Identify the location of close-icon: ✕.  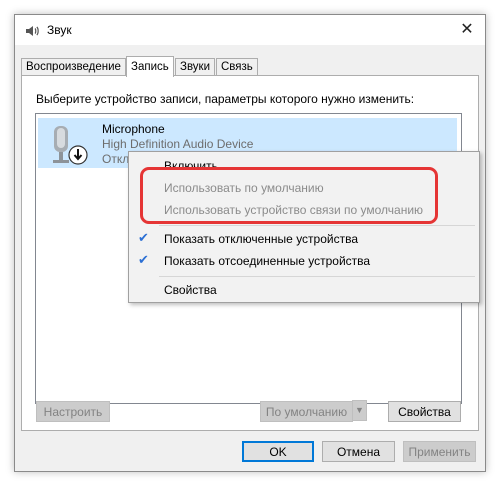
(467, 29).